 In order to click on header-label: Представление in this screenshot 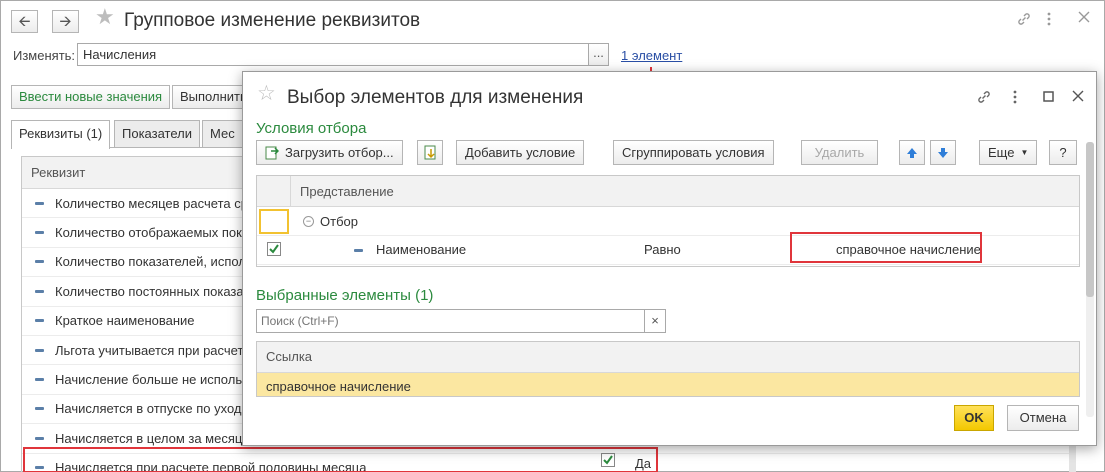, I will do `click(347, 191)`.